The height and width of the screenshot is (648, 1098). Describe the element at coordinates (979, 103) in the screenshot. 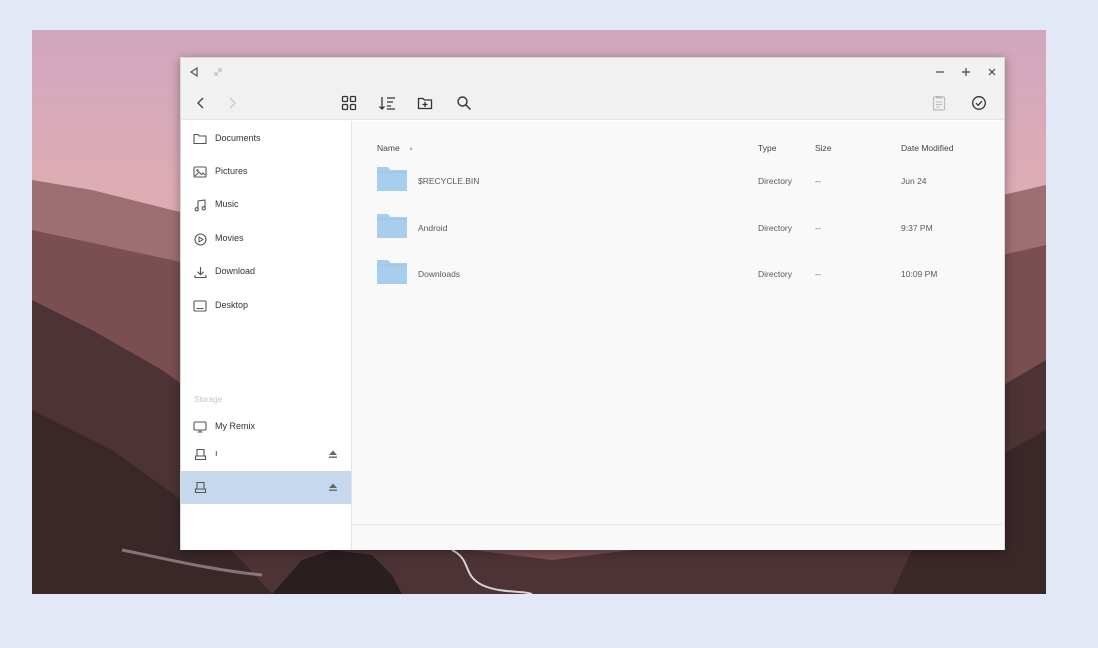

I see `select-check-icon` at that location.